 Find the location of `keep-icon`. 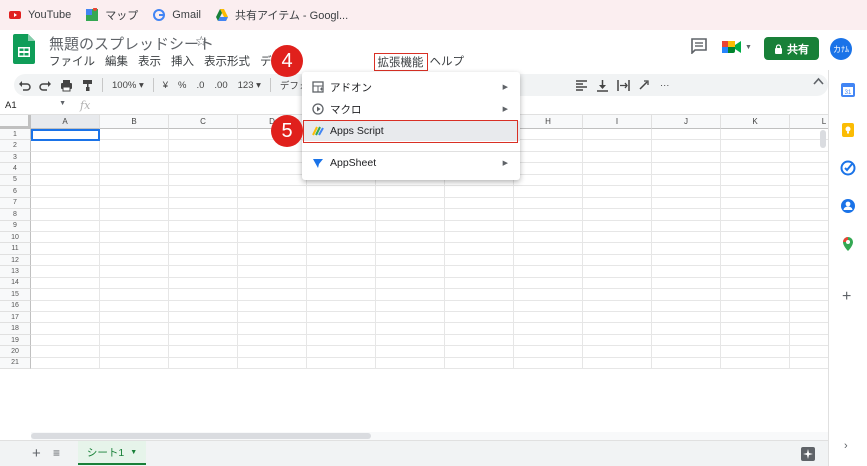

keep-icon is located at coordinates (848, 130).